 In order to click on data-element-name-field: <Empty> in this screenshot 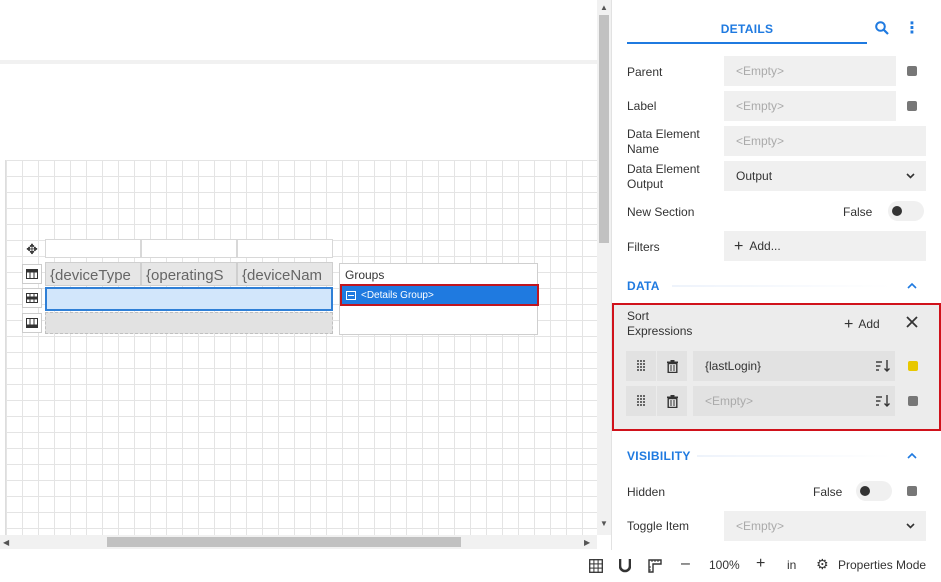, I will do `click(825, 141)`.